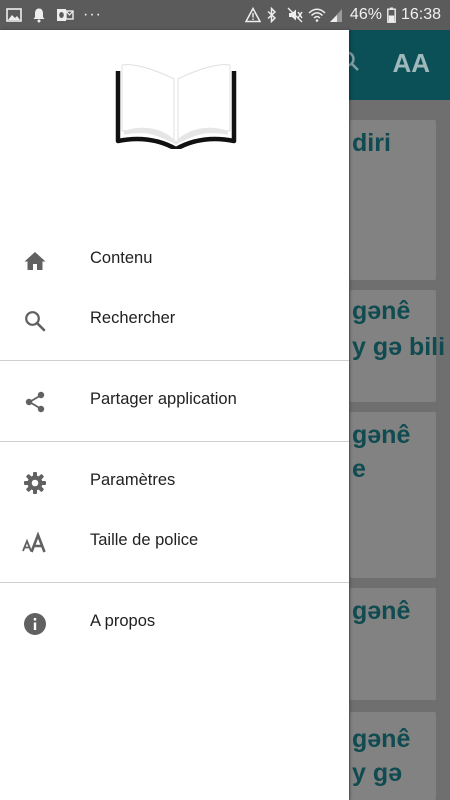 Image resolution: width=450 pixels, height=800 pixels. What do you see at coordinates (253, 14) in the screenshot?
I see `alert-triangle-icon` at bounding box center [253, 14].